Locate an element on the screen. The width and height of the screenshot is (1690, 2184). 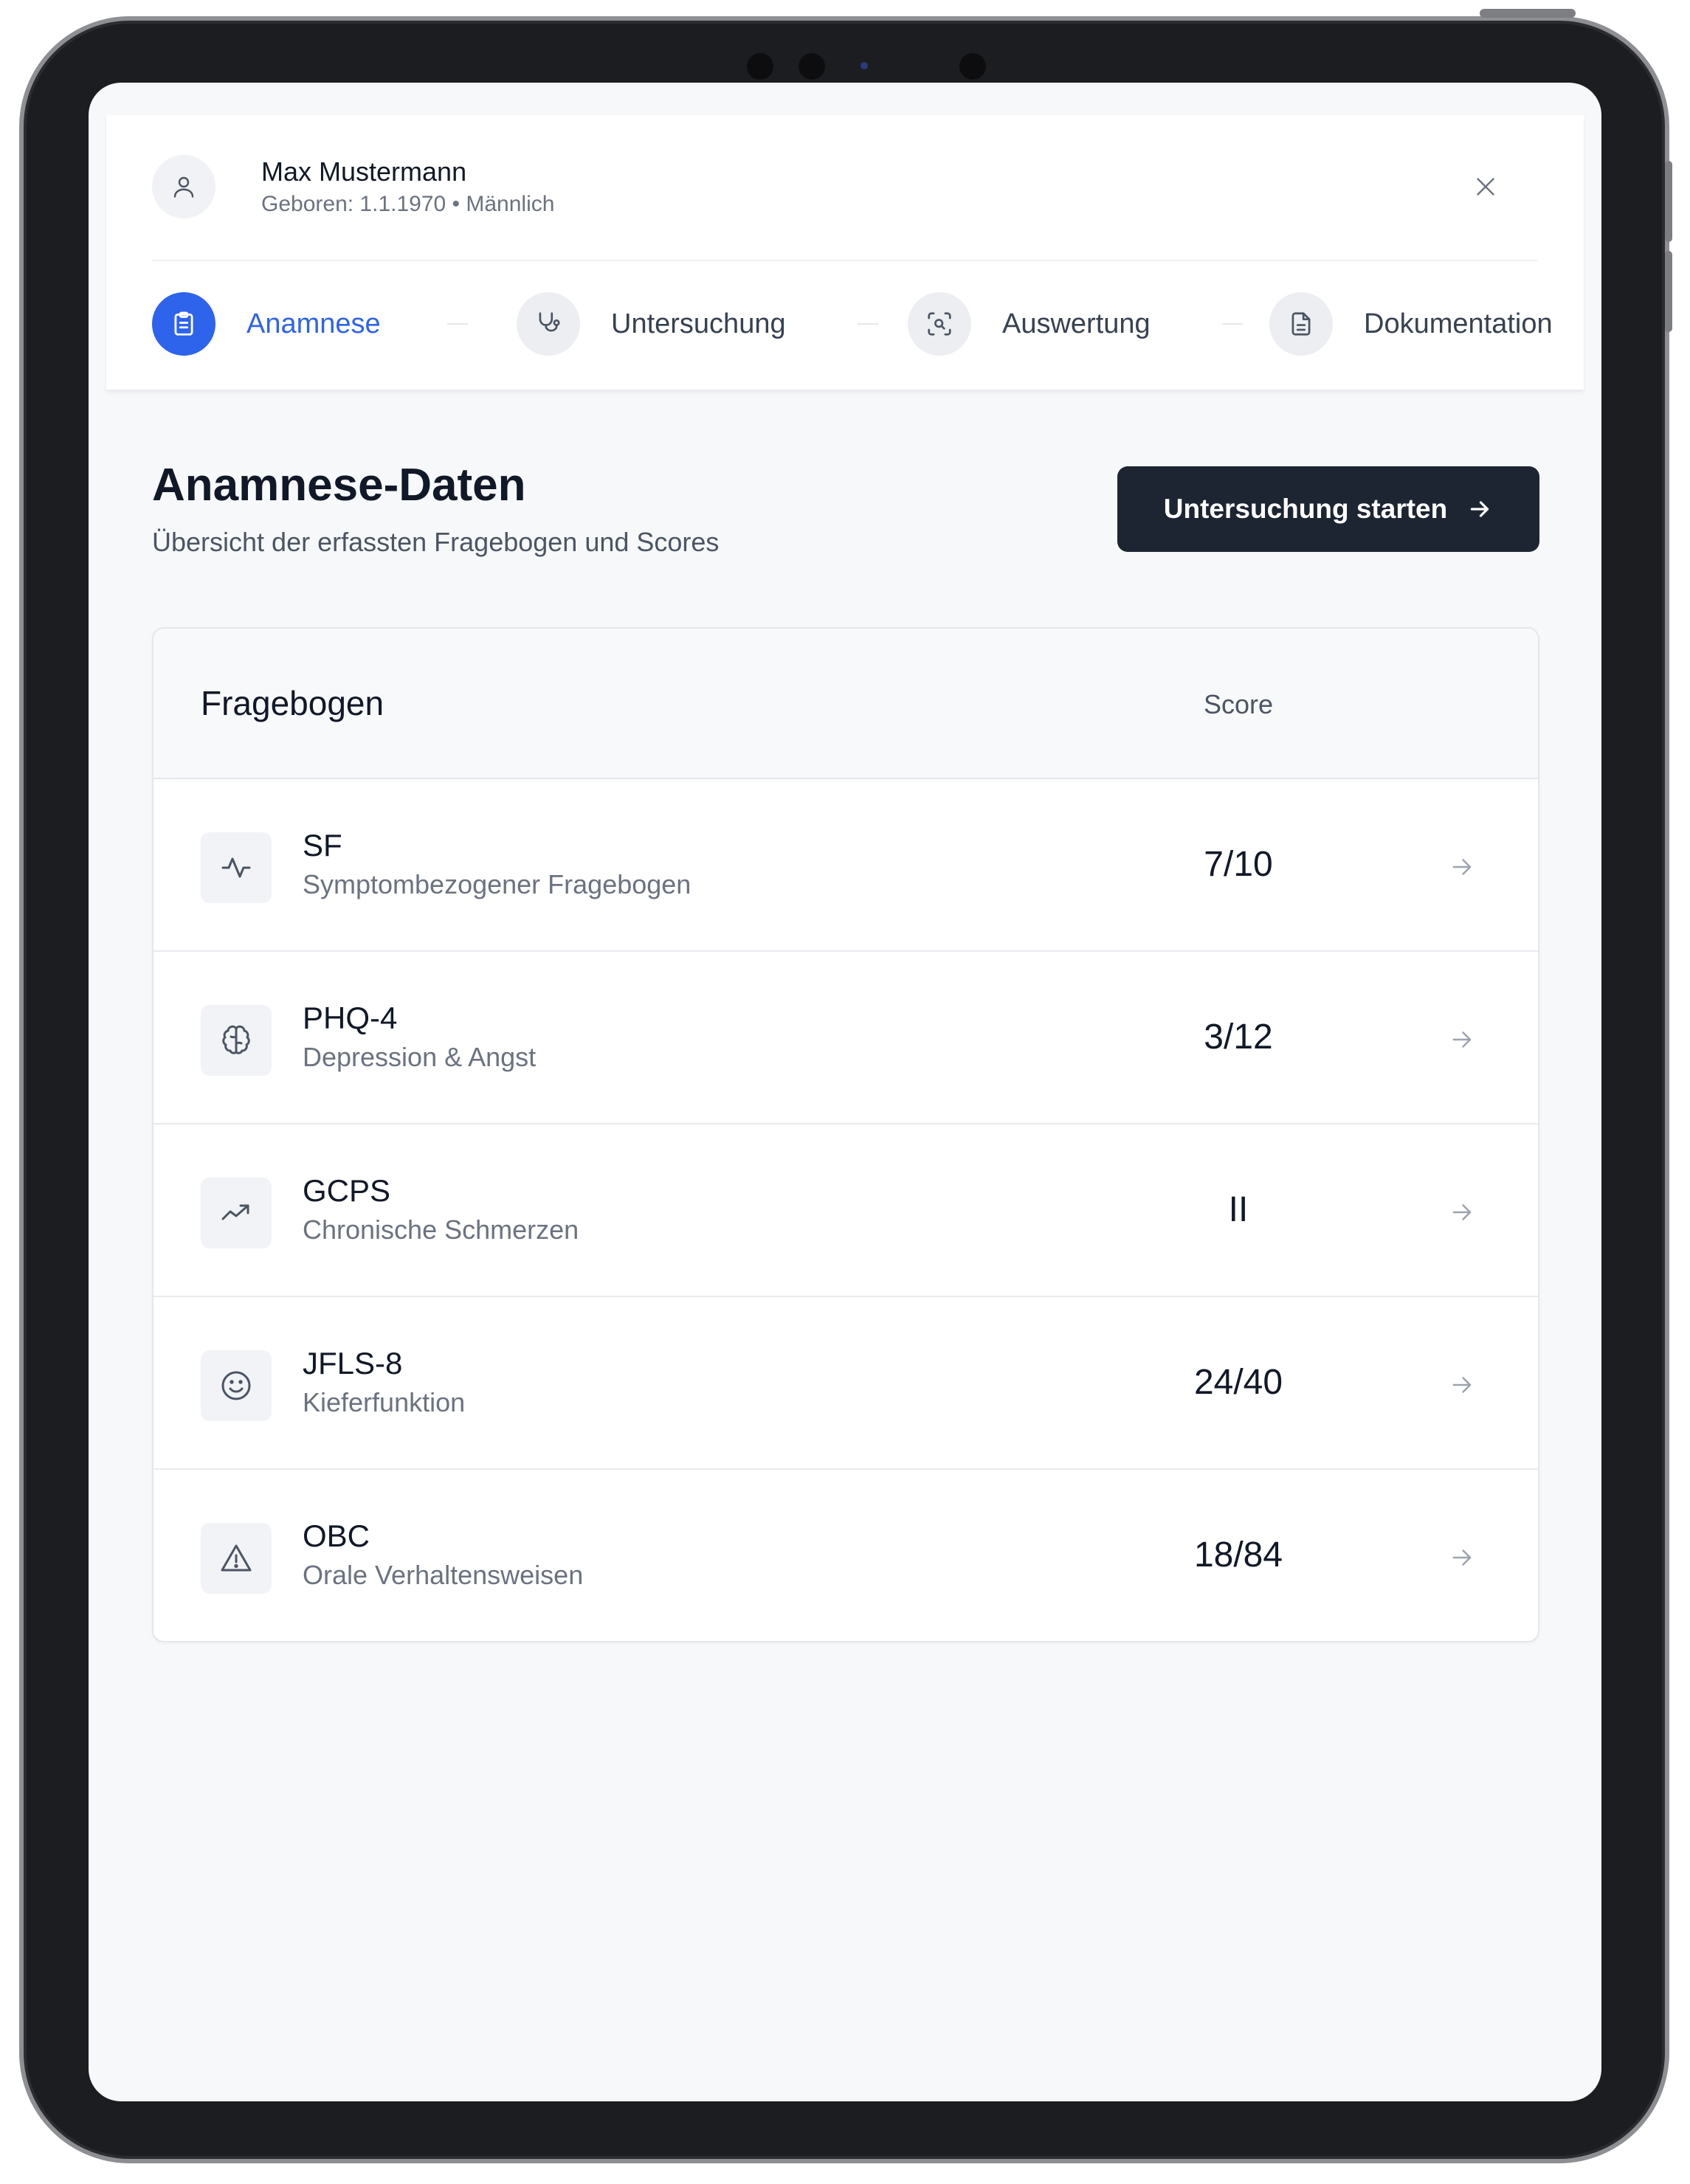
row-code: GCPS is located at coordinates (347, 1190).